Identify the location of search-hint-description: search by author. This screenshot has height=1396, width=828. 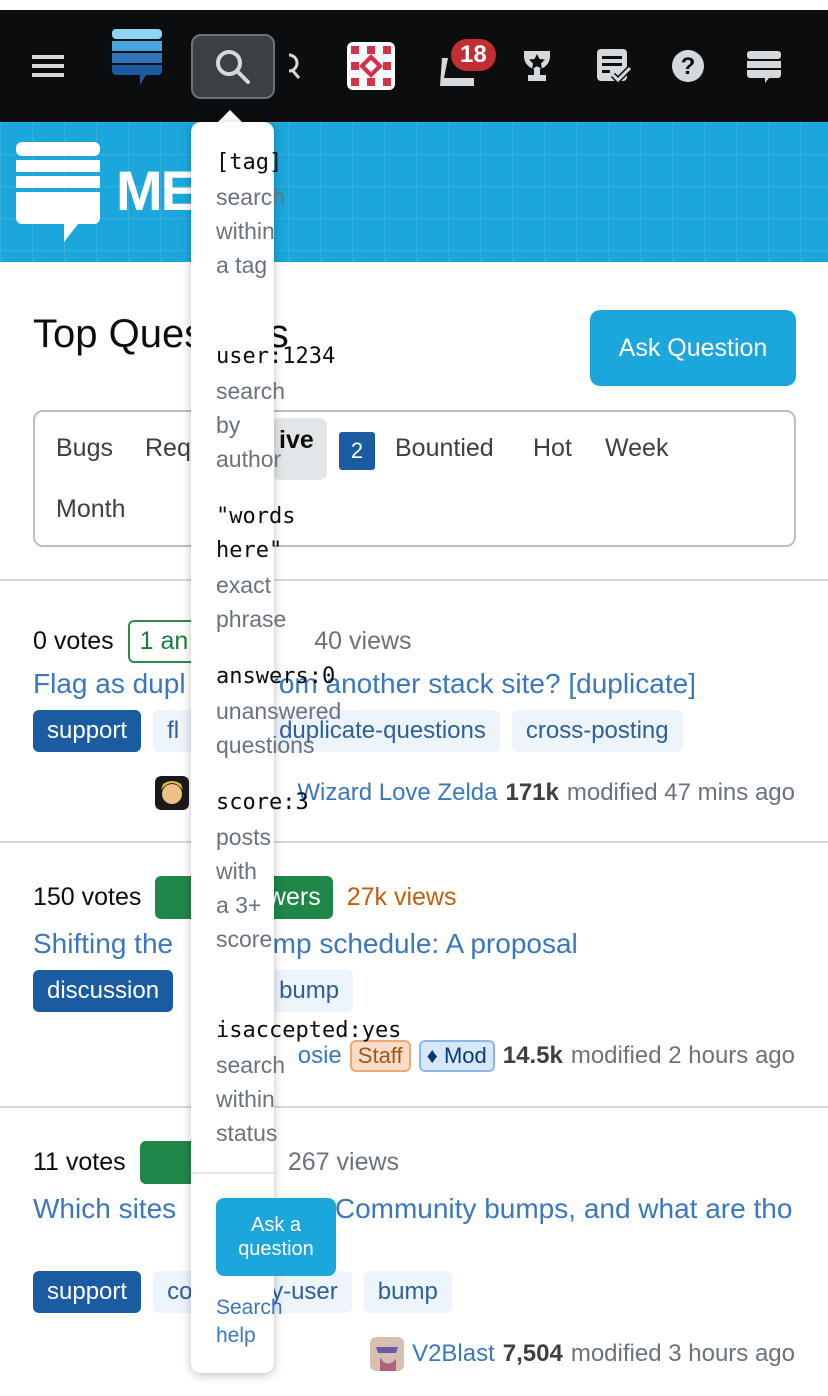
(251, 425).